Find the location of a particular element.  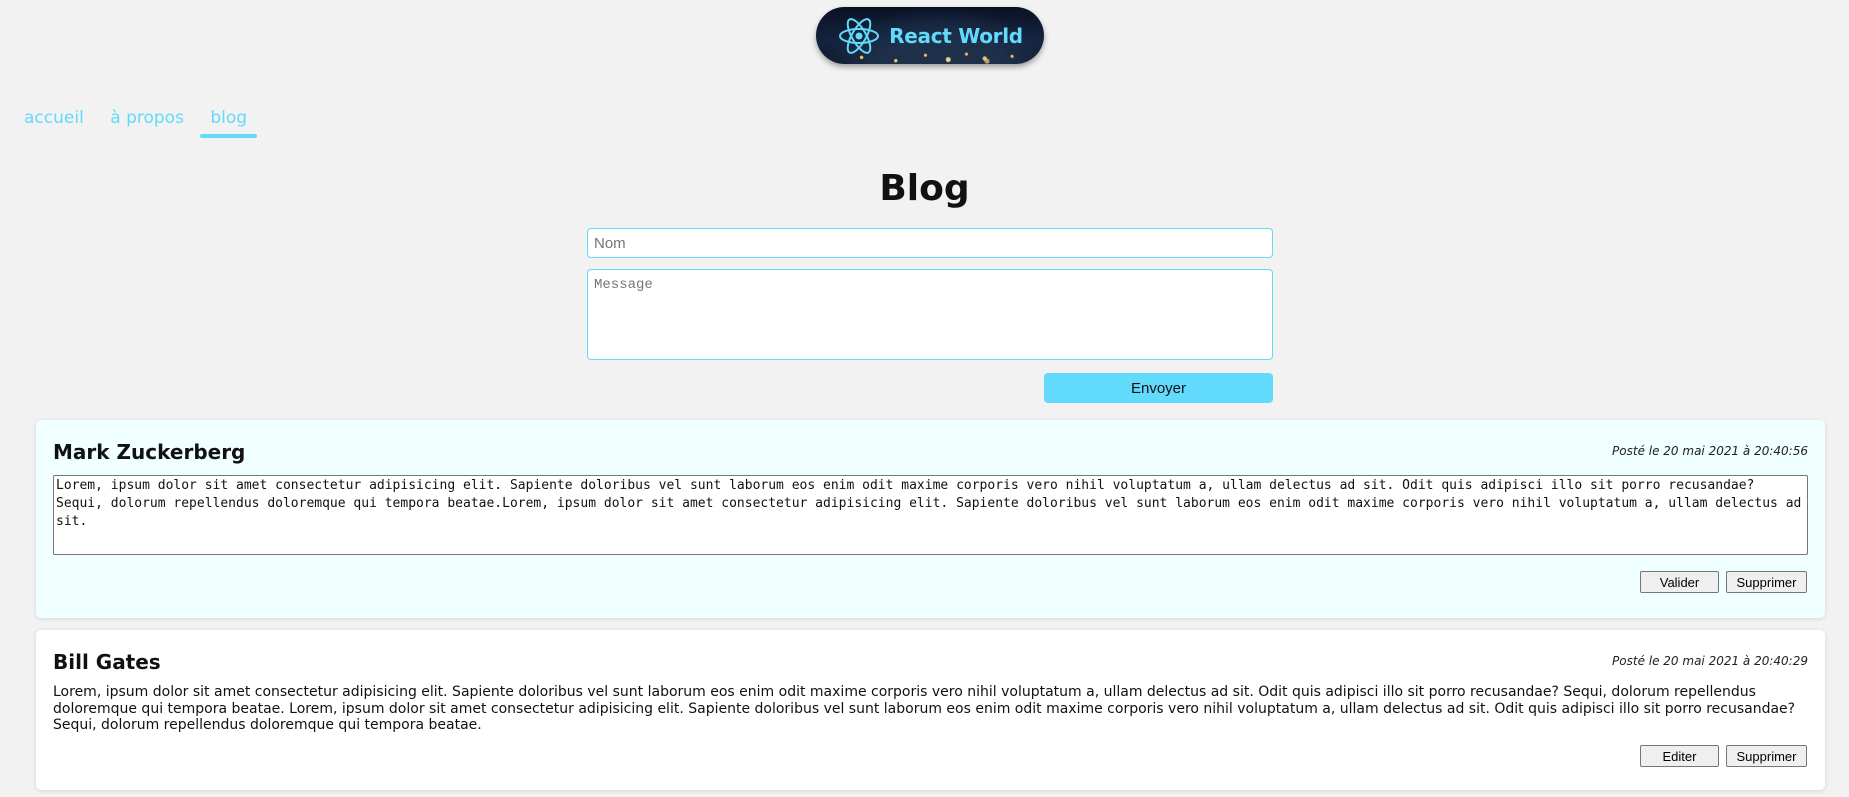

page-title: Blog is located at coordinates (924, 188).